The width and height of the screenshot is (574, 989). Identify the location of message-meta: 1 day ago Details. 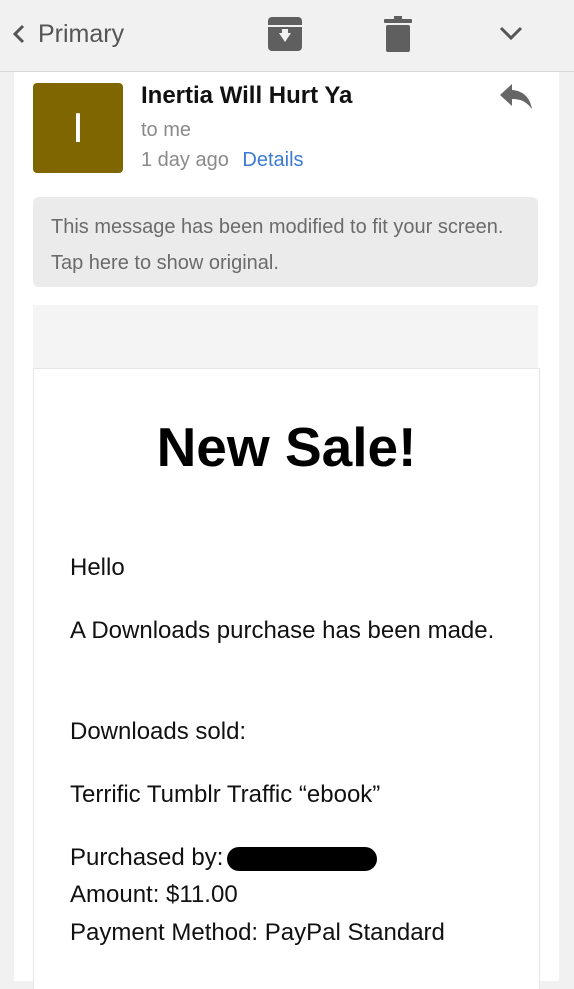
(222, 160).